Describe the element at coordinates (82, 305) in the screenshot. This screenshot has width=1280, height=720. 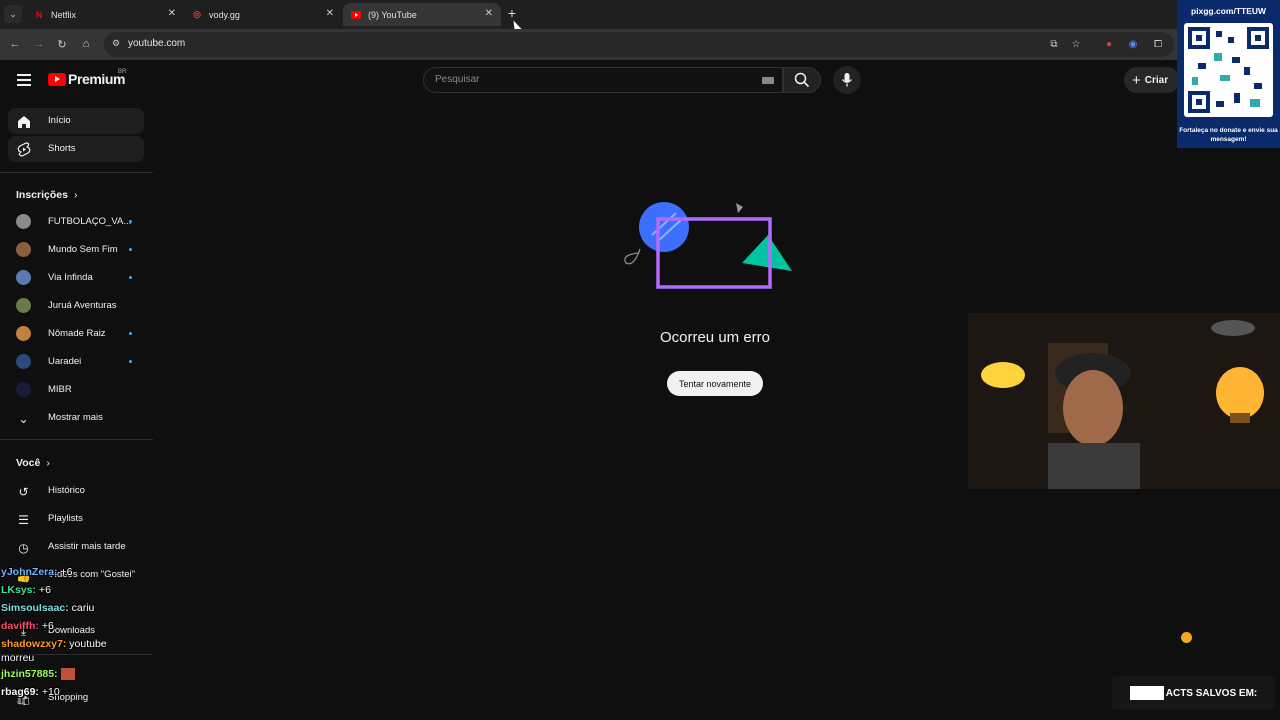
I see `sidebar-item-label: Juruá Aventuras` at that location.